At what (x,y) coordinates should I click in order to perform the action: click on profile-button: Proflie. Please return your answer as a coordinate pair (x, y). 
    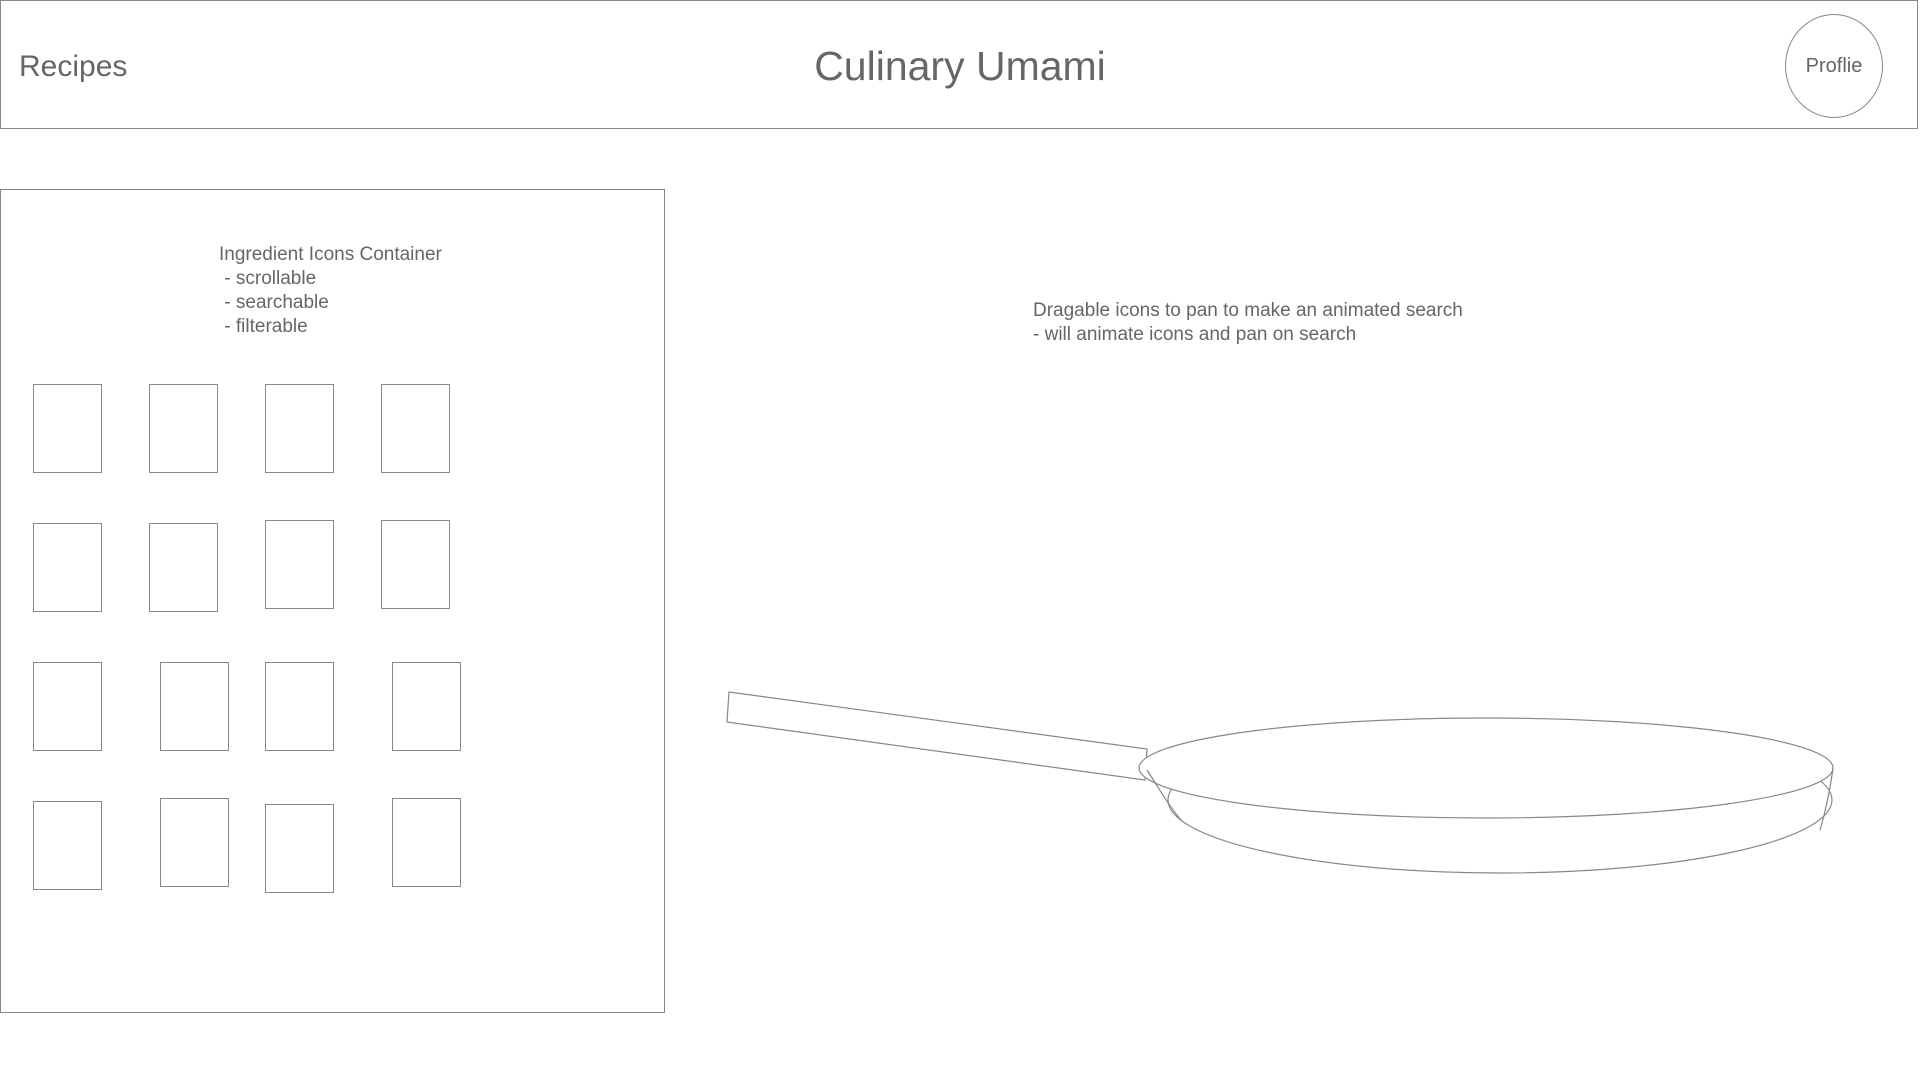
    Looking at the image, I should click on (1834, 66).